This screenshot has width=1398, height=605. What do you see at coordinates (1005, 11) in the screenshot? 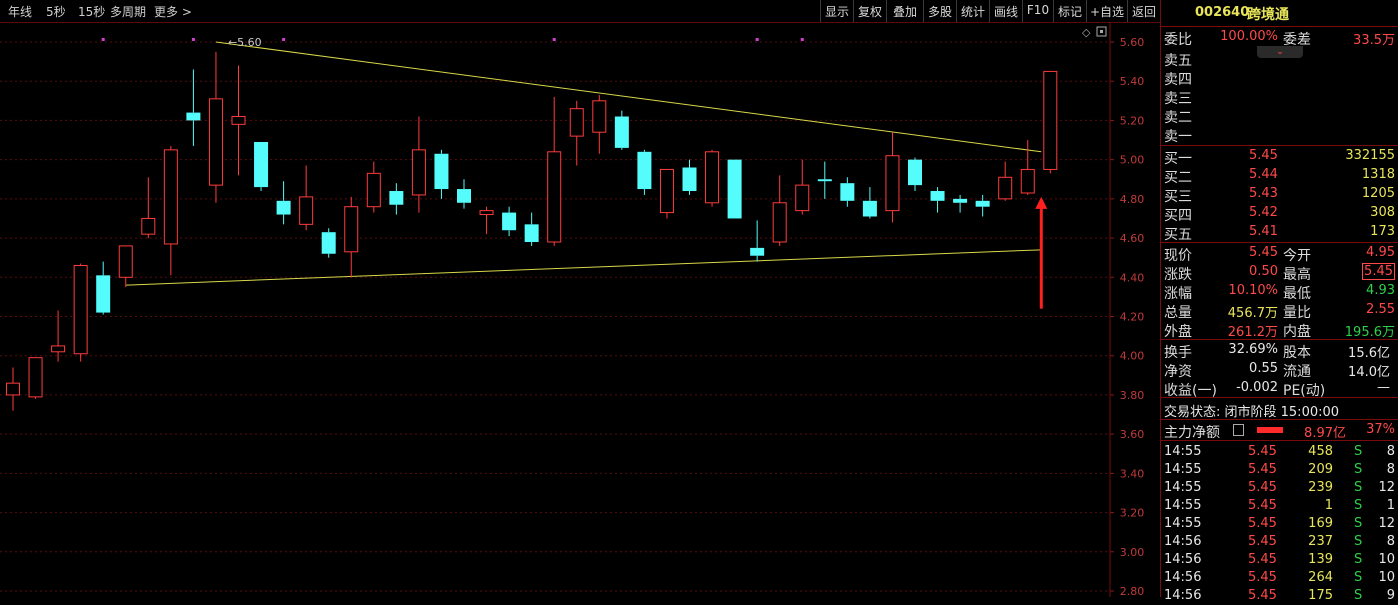
I see `toolbar-button-5: 画线` at bounding box center [1005, 11].